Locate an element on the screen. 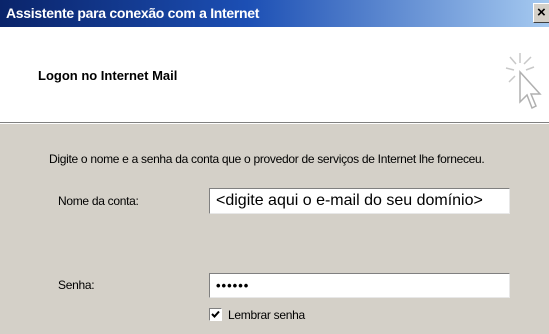  page-title: Logon no Internet Mail is located at coordinates (108, 75).